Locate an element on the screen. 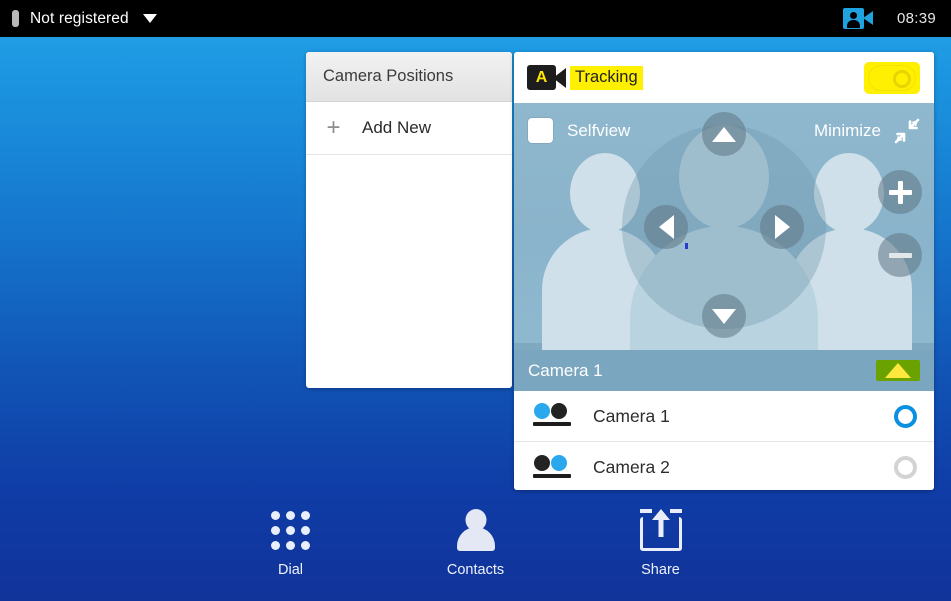  selfview-checkbox is located at coordinates (540, 130).